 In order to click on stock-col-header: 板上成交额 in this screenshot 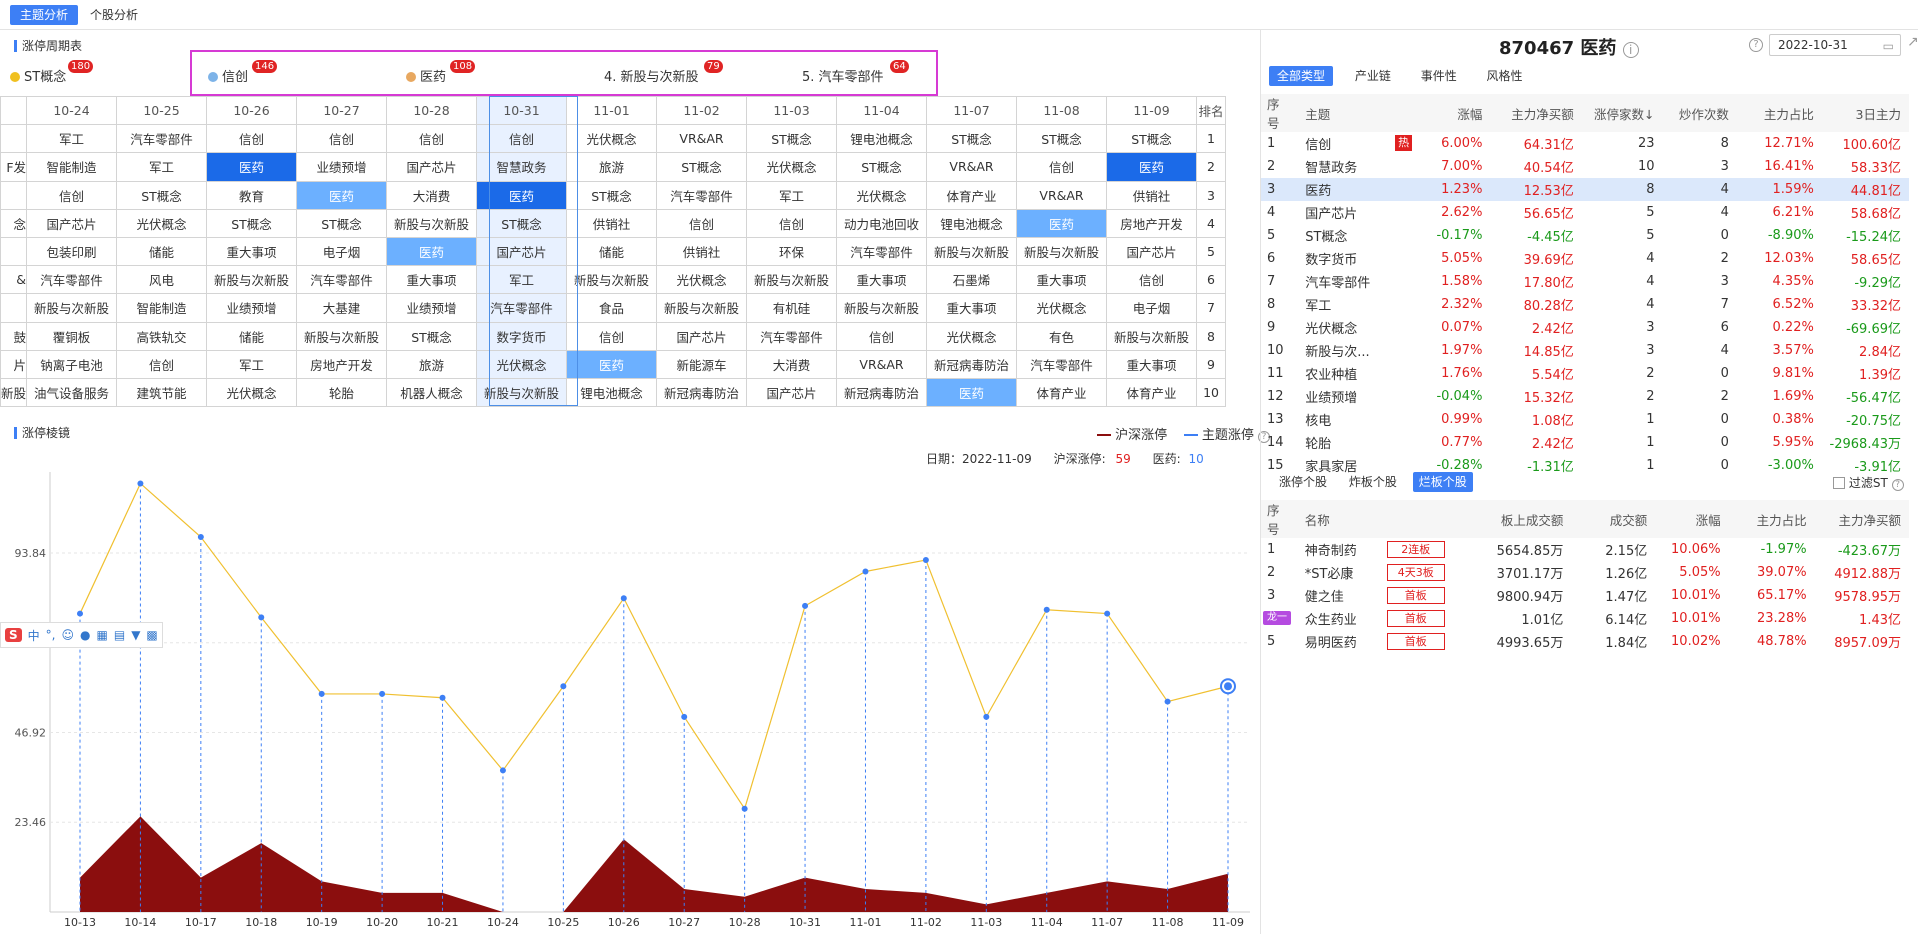, I will do `click(1522, 519)`.